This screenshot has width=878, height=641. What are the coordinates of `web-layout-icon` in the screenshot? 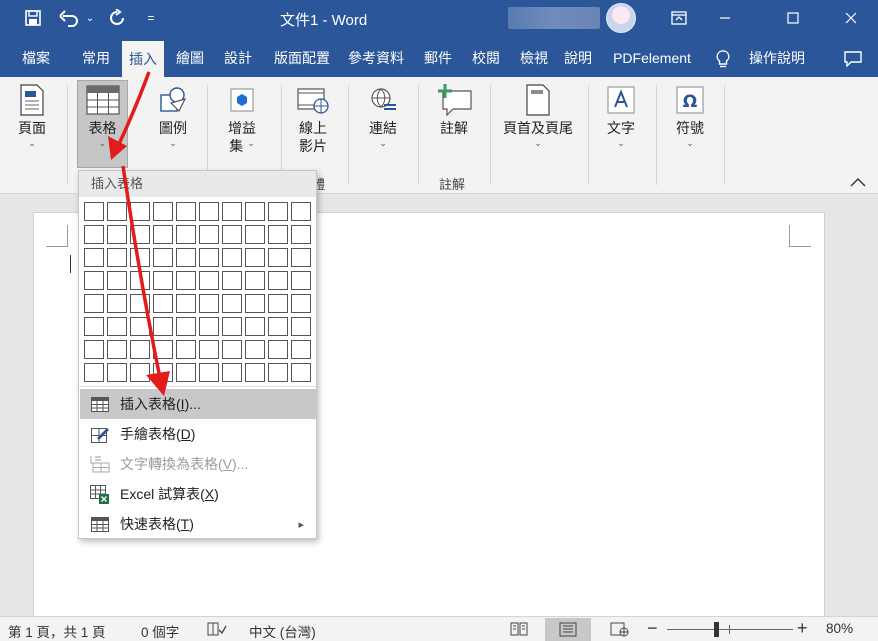 It's located at (620, 630).